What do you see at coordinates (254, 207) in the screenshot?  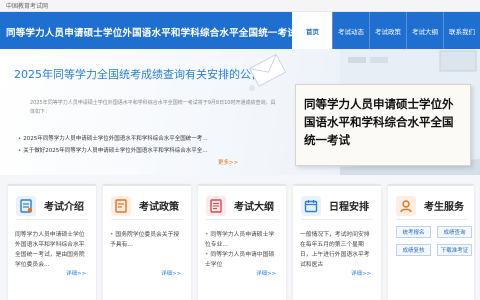 I see `card-title: 考试大纲` at bounding box center [254, 207].